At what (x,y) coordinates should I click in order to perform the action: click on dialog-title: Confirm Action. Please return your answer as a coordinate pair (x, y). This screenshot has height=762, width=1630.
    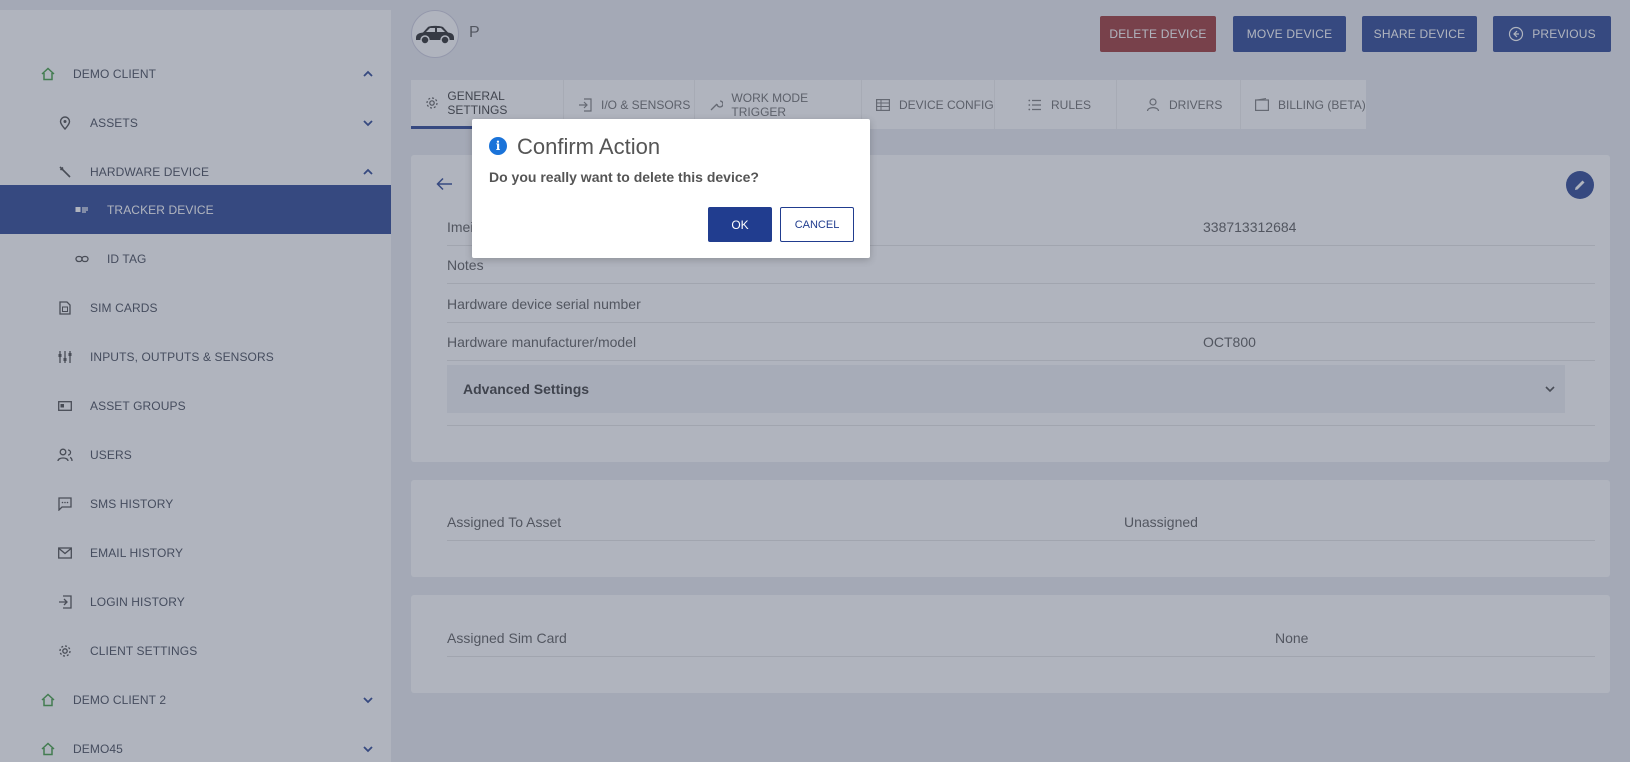
    Looking at the image, I should click on (589, 146).